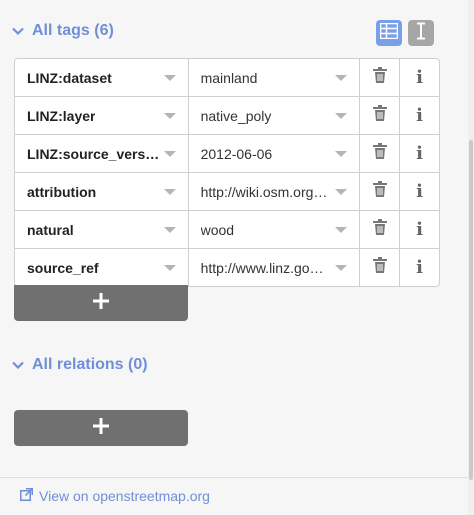 This screenshot has width=474, height=515. I want to click on tag-value-text: mainland, so click(229, 77).